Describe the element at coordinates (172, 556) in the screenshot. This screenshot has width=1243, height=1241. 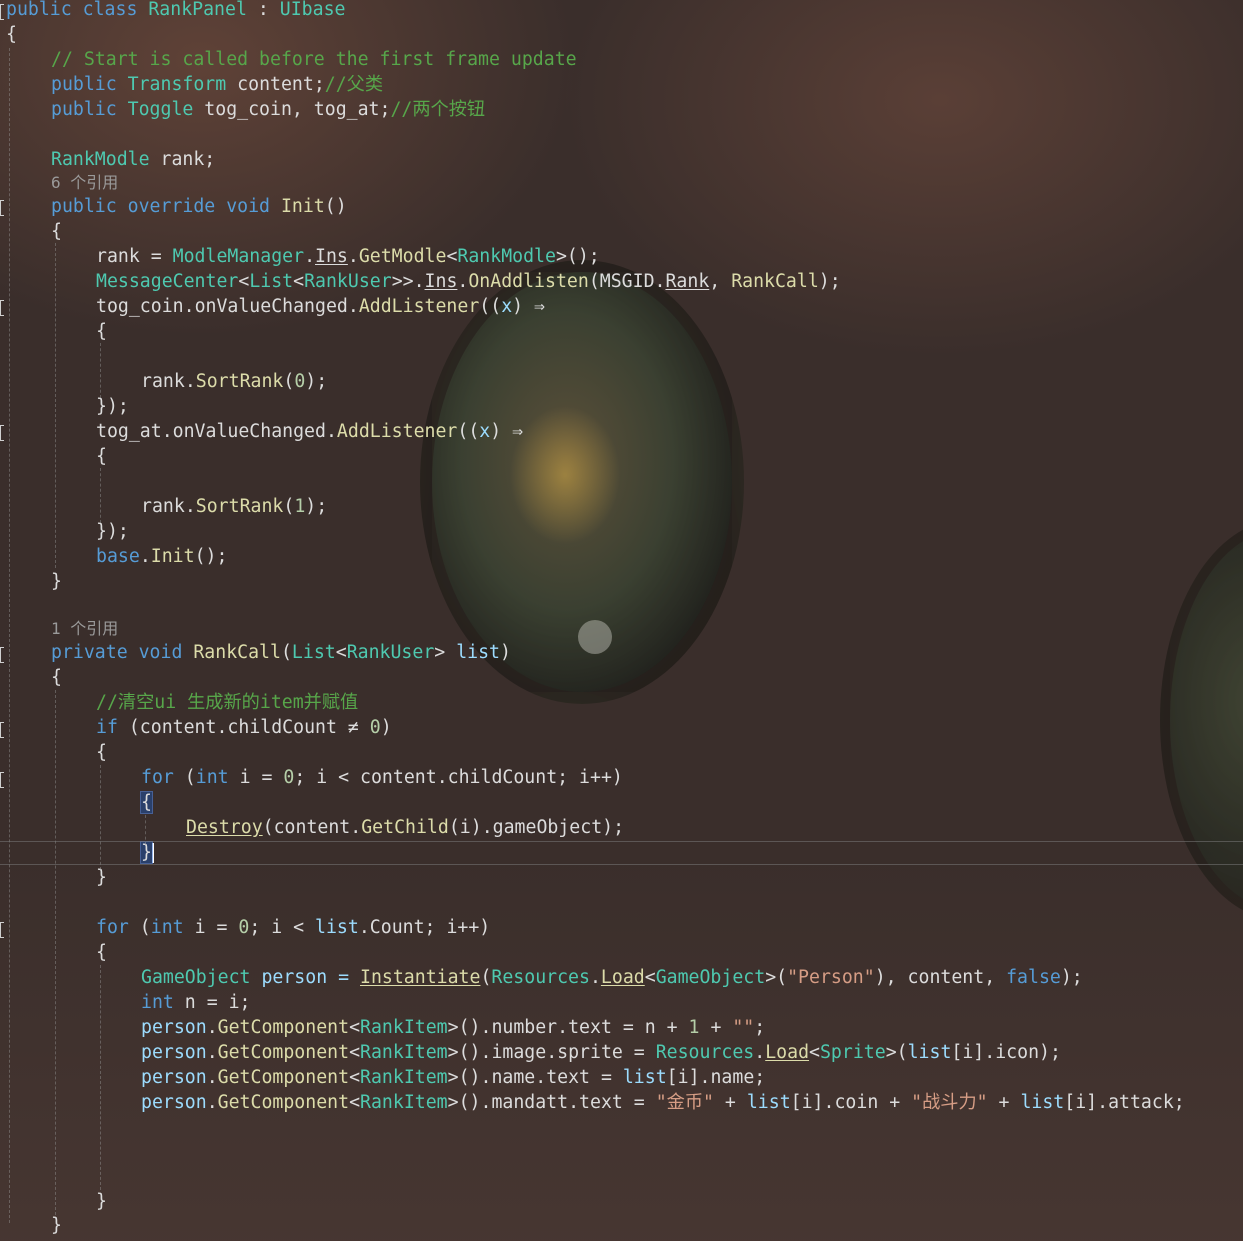
I see `method-name: Init` at that location.